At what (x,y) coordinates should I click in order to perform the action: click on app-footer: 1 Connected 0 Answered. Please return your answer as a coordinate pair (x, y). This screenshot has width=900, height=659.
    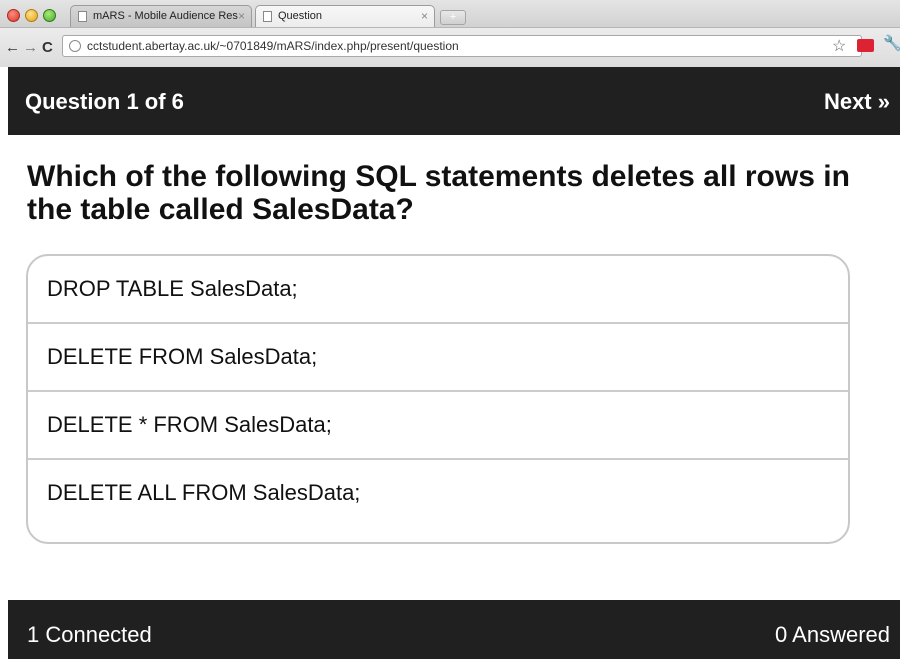
    Looking at the image, I should click on (454, 629).